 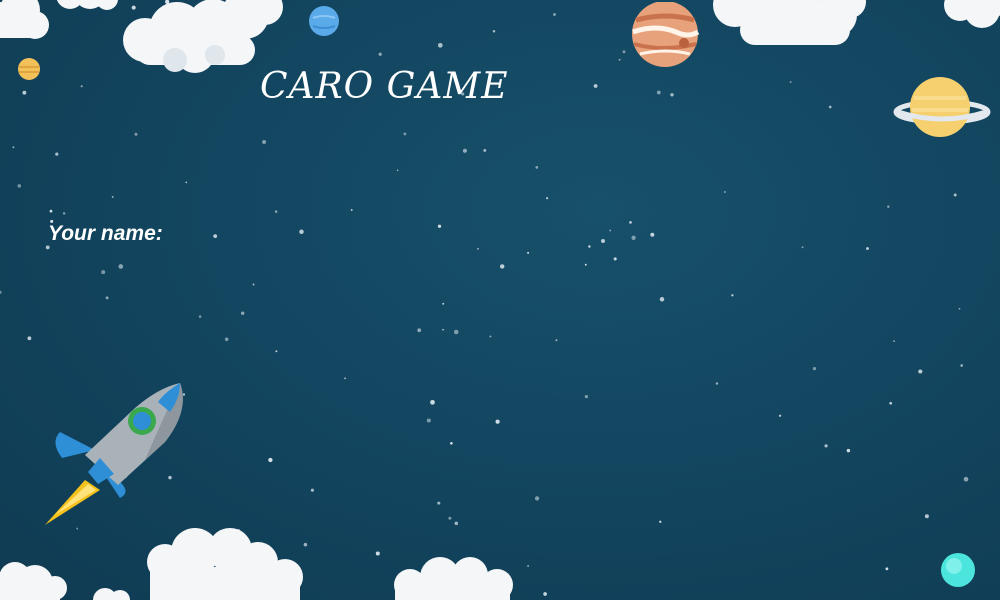 I want to click on game-title: CARO GAME, so click(x=384, y=86).